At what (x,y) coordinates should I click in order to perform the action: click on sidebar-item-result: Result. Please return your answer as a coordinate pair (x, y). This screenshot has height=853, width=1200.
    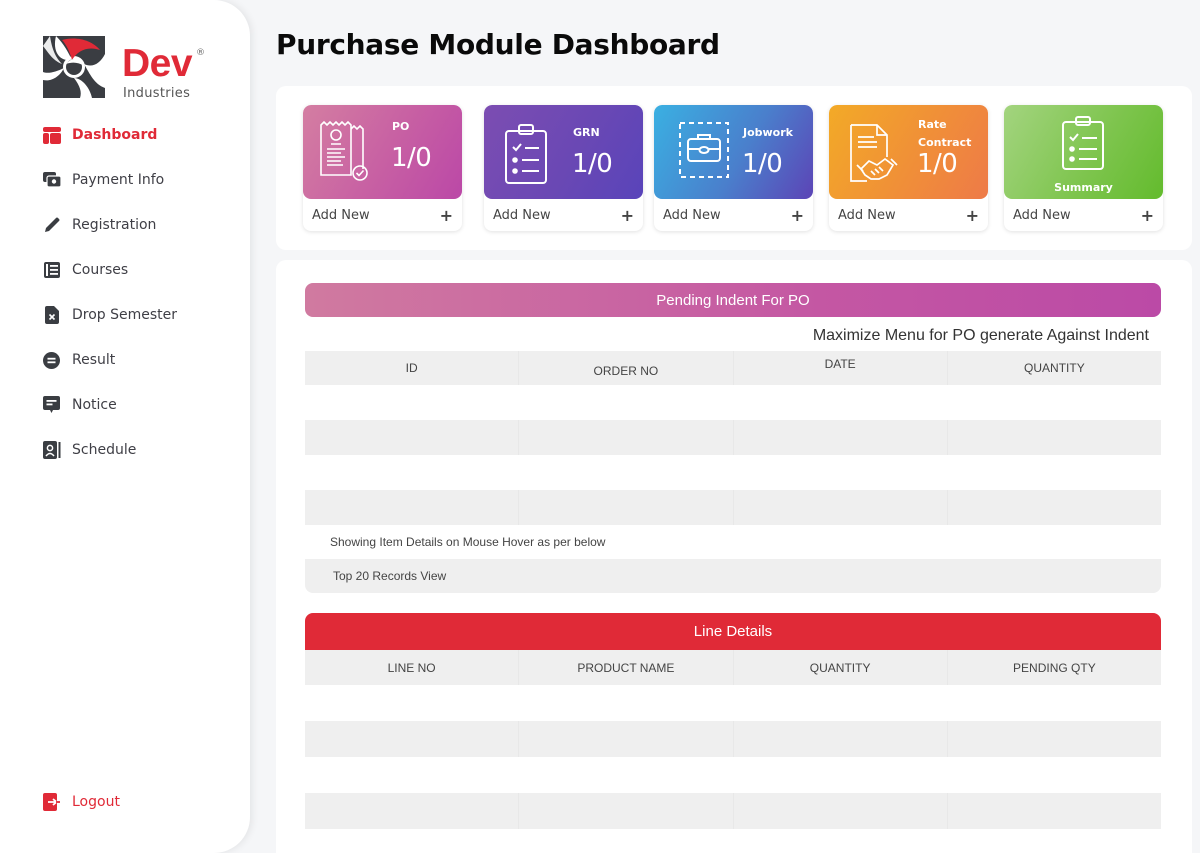
    Looking at the image, I should click on (137, 360).